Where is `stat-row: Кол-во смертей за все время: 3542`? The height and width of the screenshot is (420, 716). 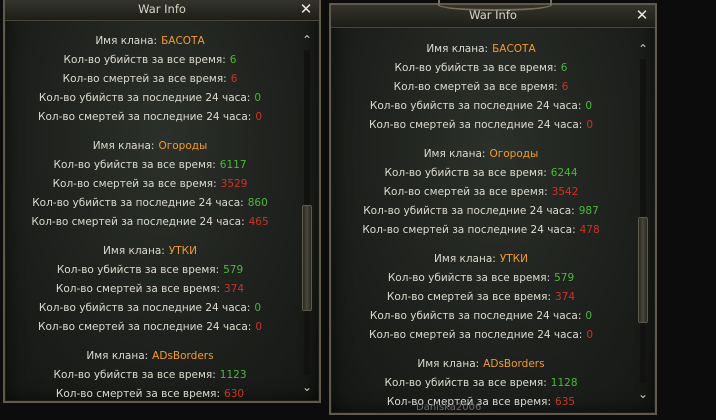 stat-row: Кол-во смертей за все время: 3542 is located at coordinates (481, 192).